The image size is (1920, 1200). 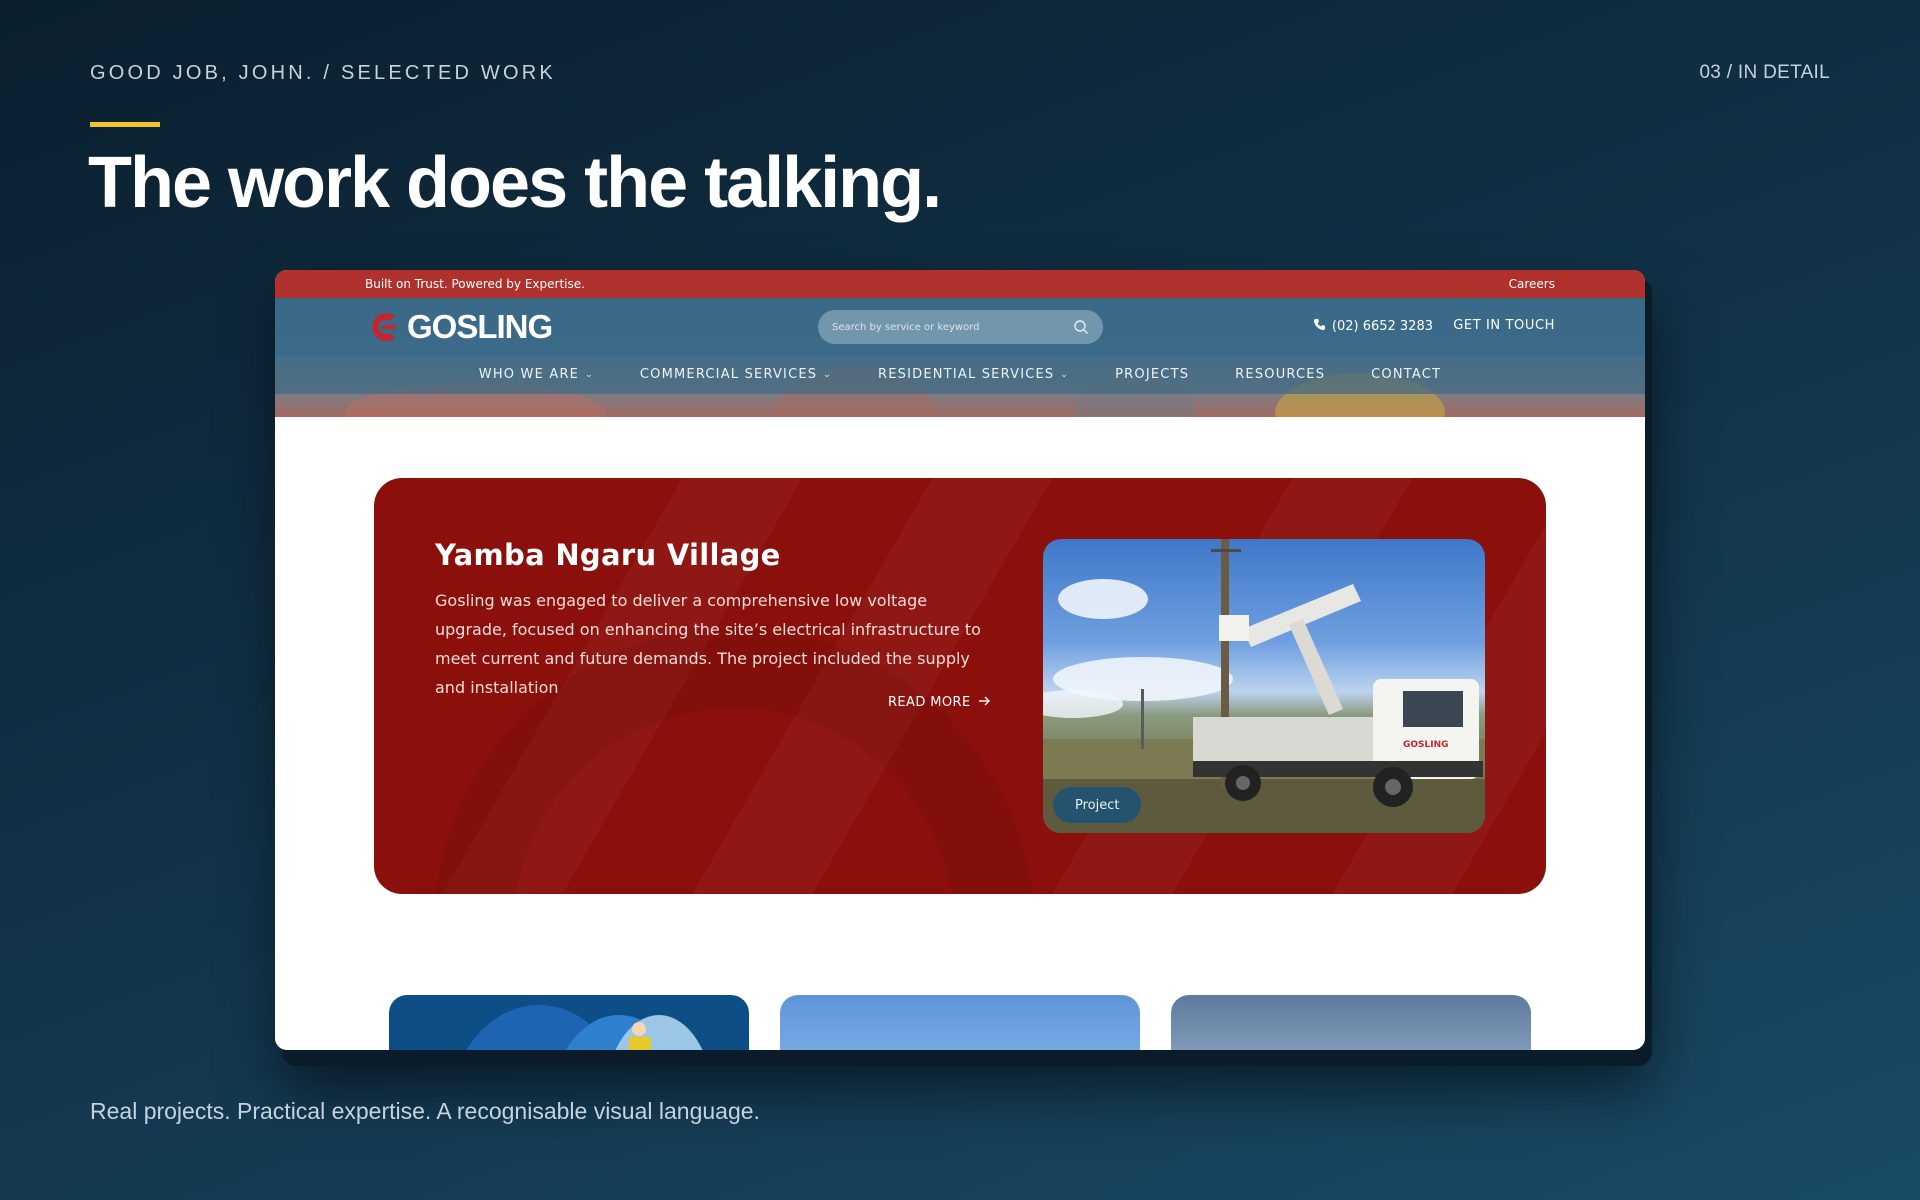 I want to click on phone-number: (02) 6652 3283, so click(x=1382, y=326).